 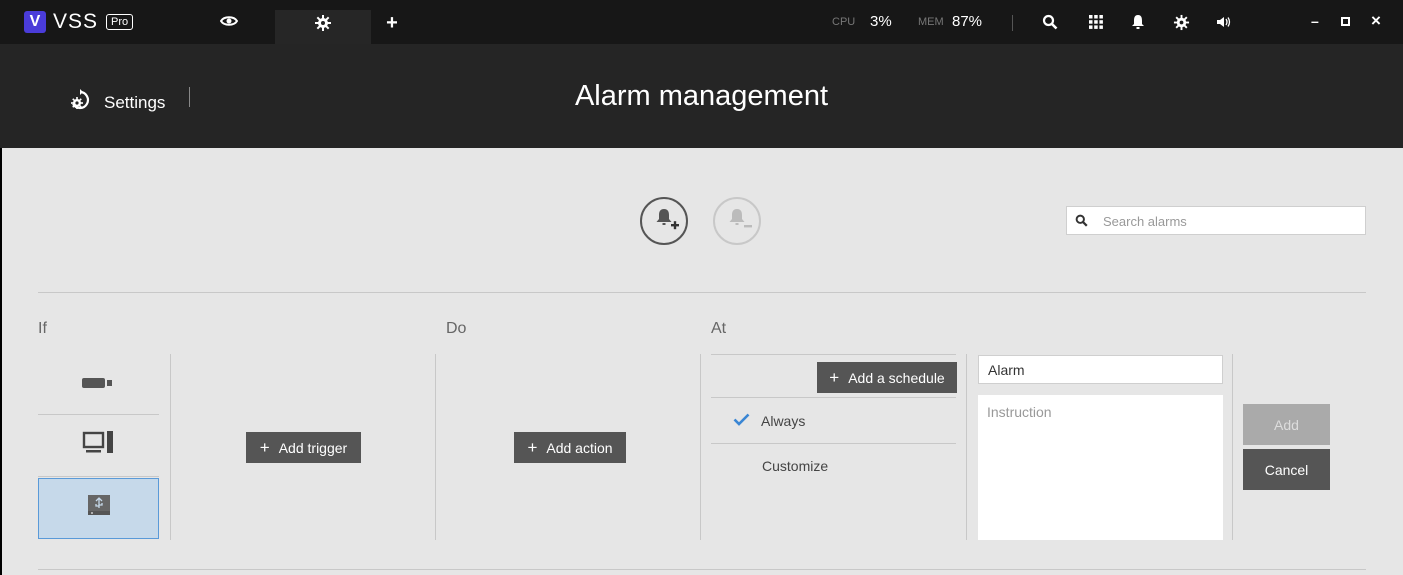 What do you see at coordinates (313, 447) in the screenshot?
I see `add-trigger-label: Add trigger` at bounding box center [313, 447].